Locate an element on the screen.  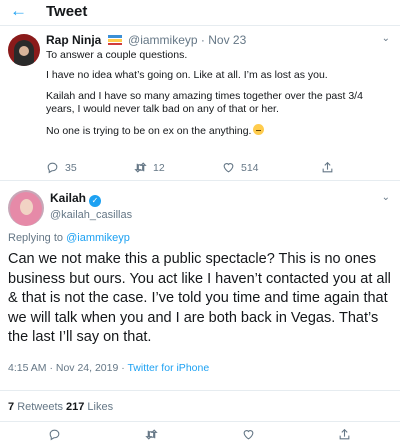
replying-to: Replying to @iammikeyp is located at coordinates (69, 238).